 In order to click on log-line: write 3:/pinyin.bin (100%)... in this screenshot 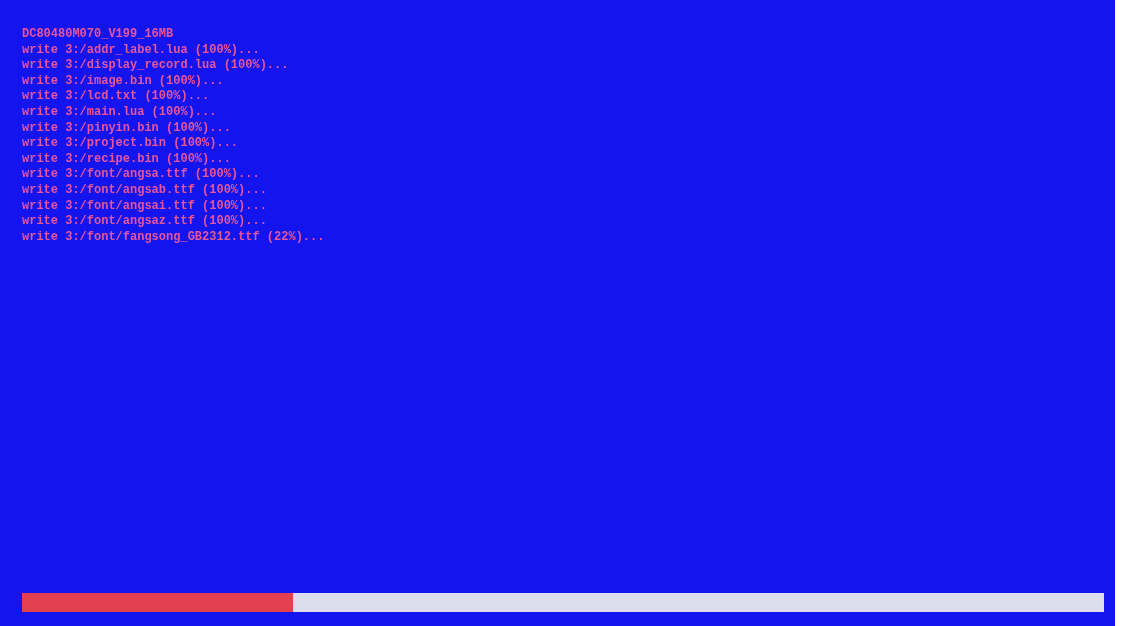, I will do `click(127, 128)`.